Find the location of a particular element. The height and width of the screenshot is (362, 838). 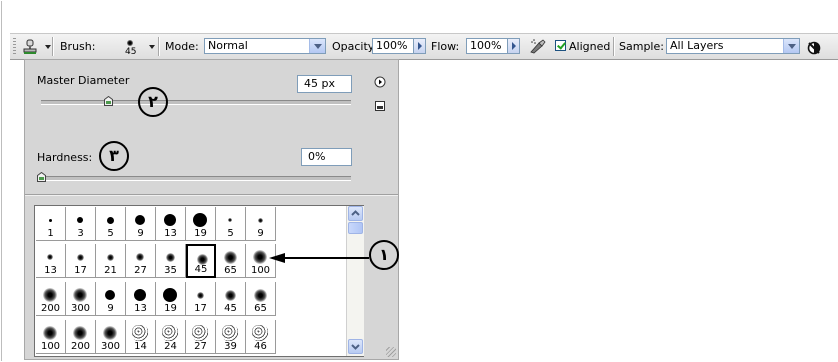

brush-size-label: 45 is located at coordinates (131, 52).